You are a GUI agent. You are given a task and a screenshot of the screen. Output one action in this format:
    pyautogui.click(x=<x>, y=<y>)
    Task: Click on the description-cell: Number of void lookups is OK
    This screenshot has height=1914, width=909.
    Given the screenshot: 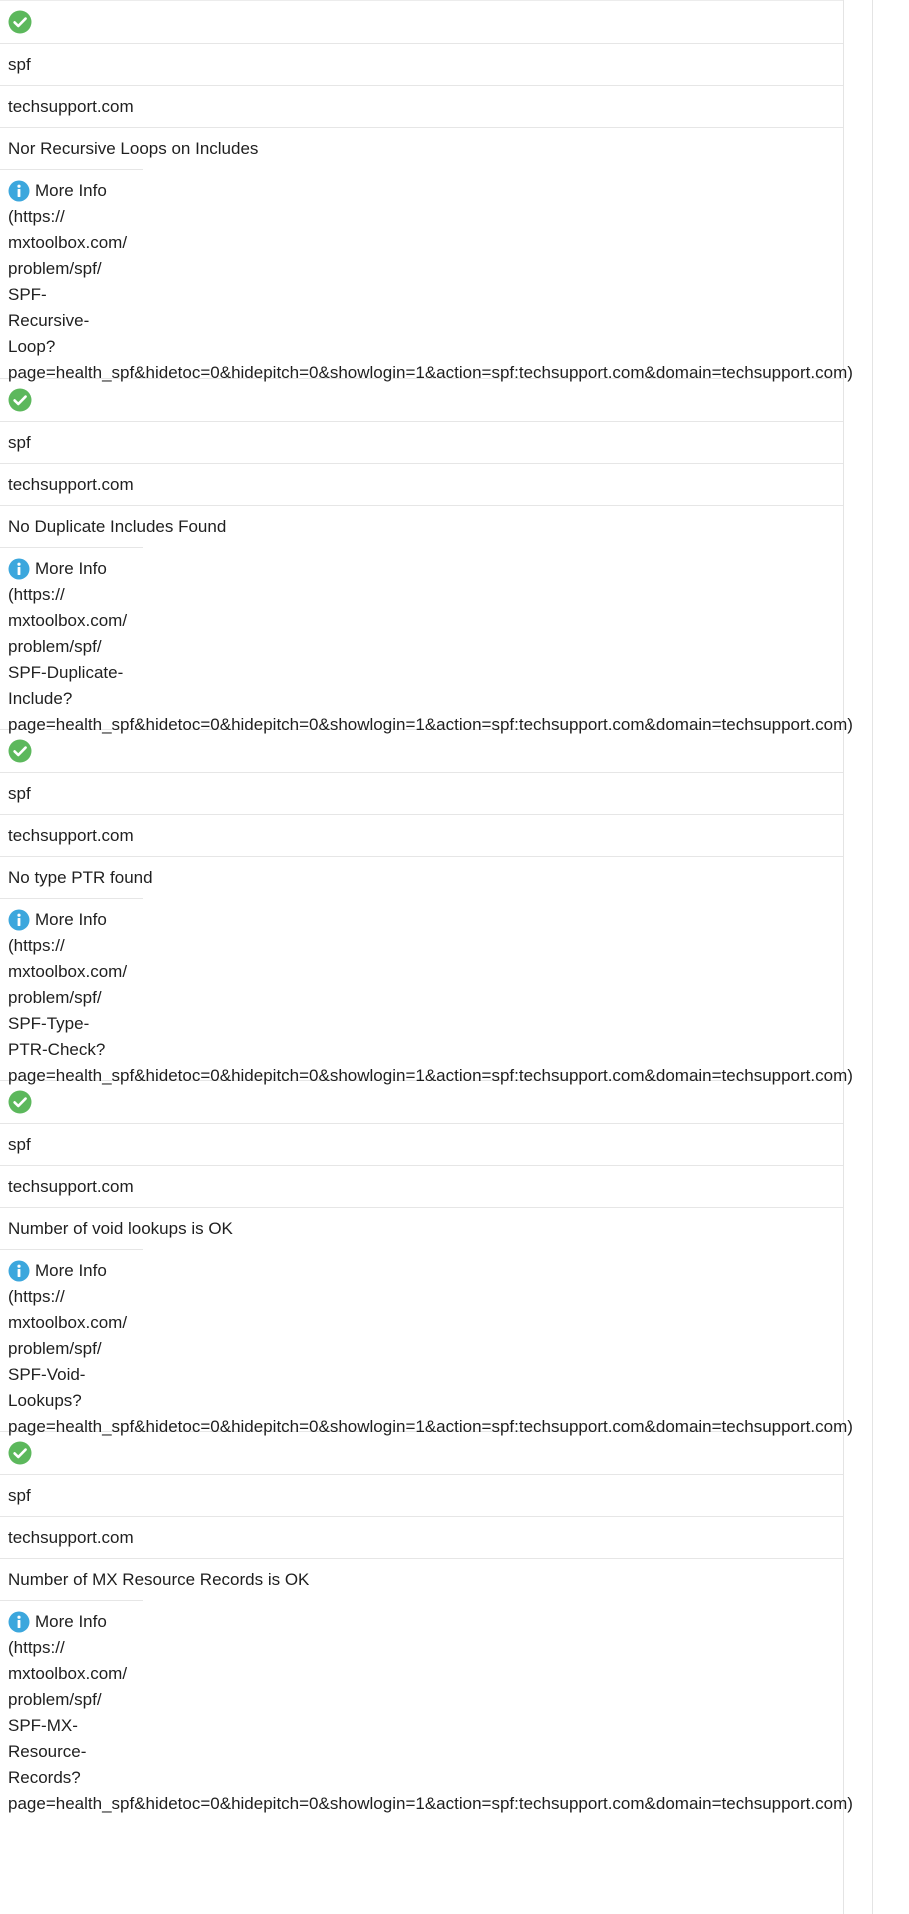 What is the action you would take?
    pyautogui.click(x=421, y=1228)
    